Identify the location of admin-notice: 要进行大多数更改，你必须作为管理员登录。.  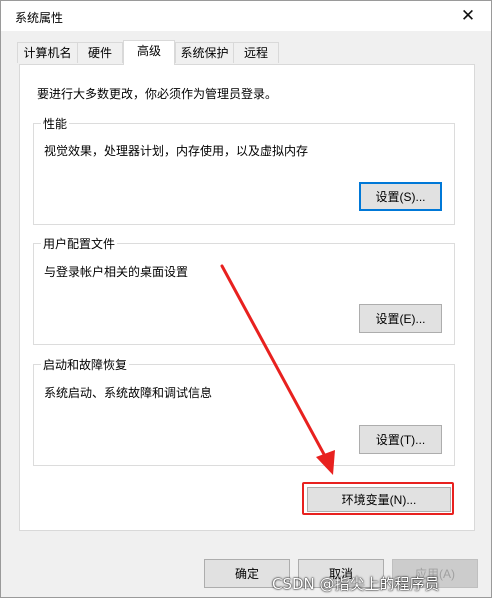
(157, 94).